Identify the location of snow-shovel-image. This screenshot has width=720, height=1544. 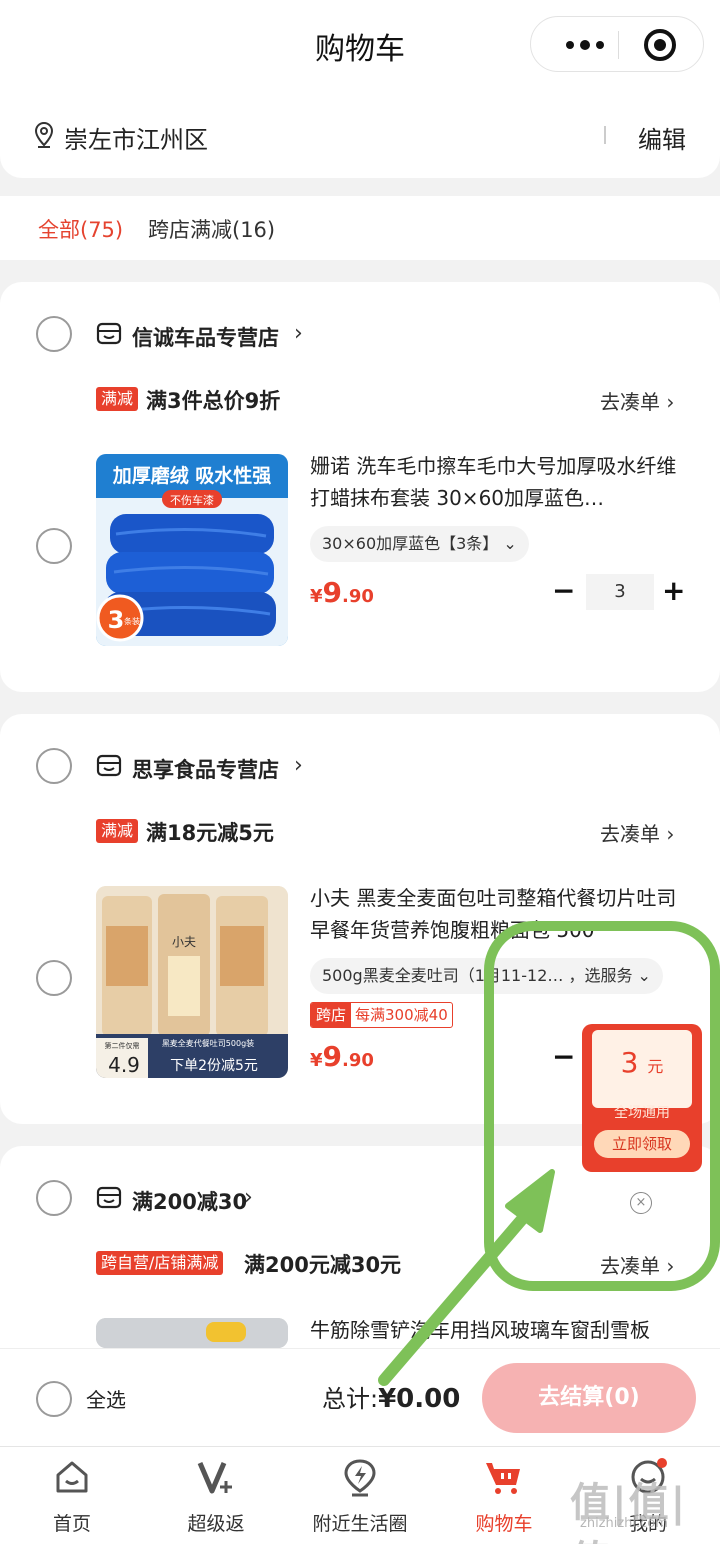
(192, 1333).